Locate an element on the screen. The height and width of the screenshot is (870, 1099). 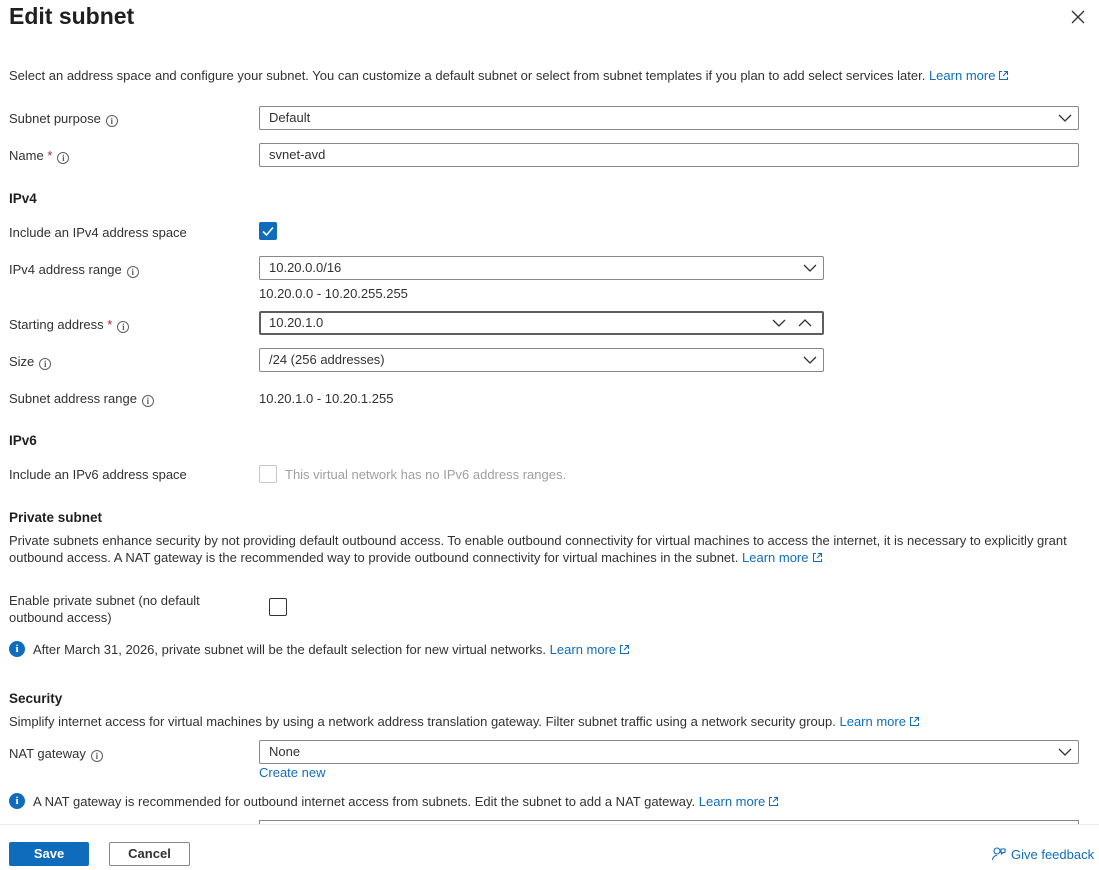
ipv4-range-hint: 10.20.0.0 - 10.20.255.255 is located at coordinates (333, 293).